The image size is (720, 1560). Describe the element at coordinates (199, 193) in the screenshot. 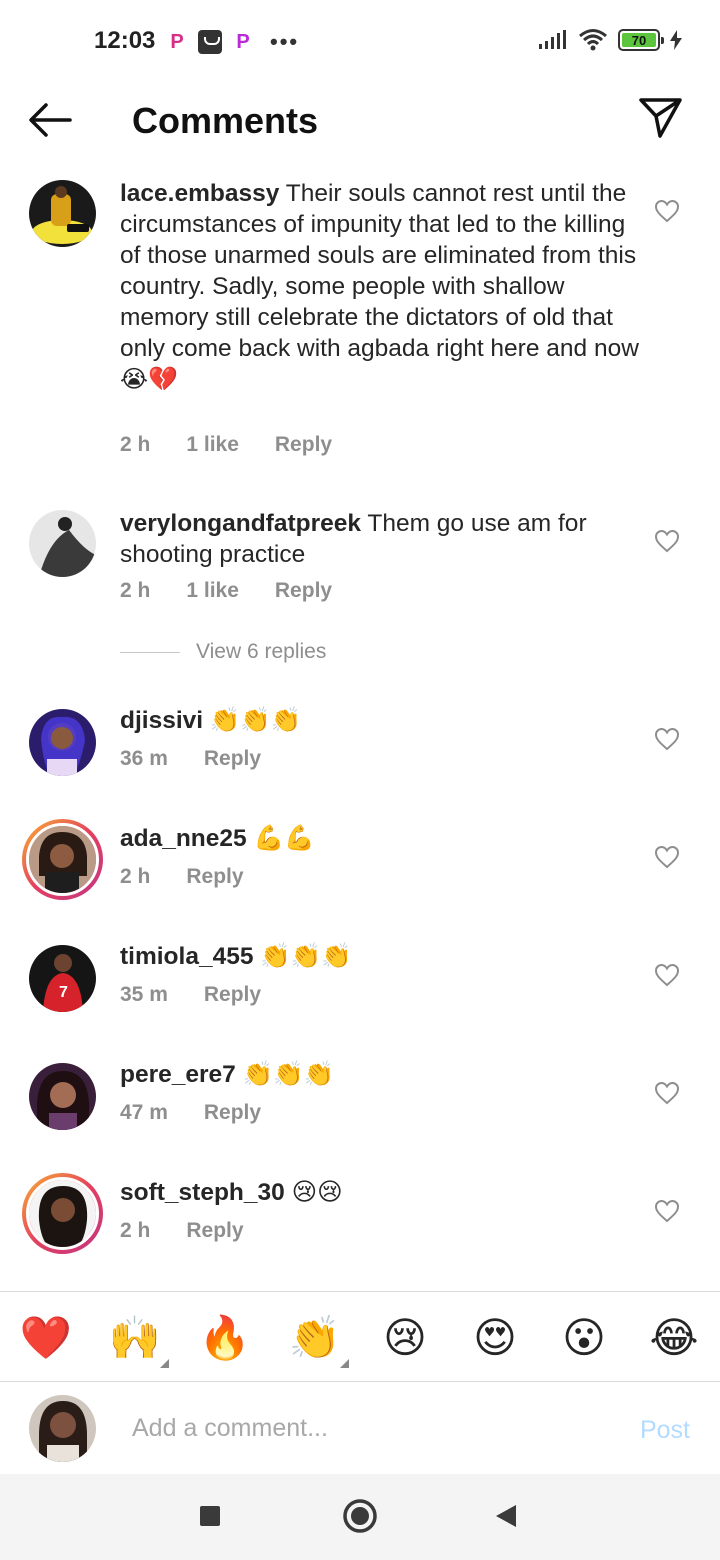

I see `comment-username: lace.embassy` at that location.